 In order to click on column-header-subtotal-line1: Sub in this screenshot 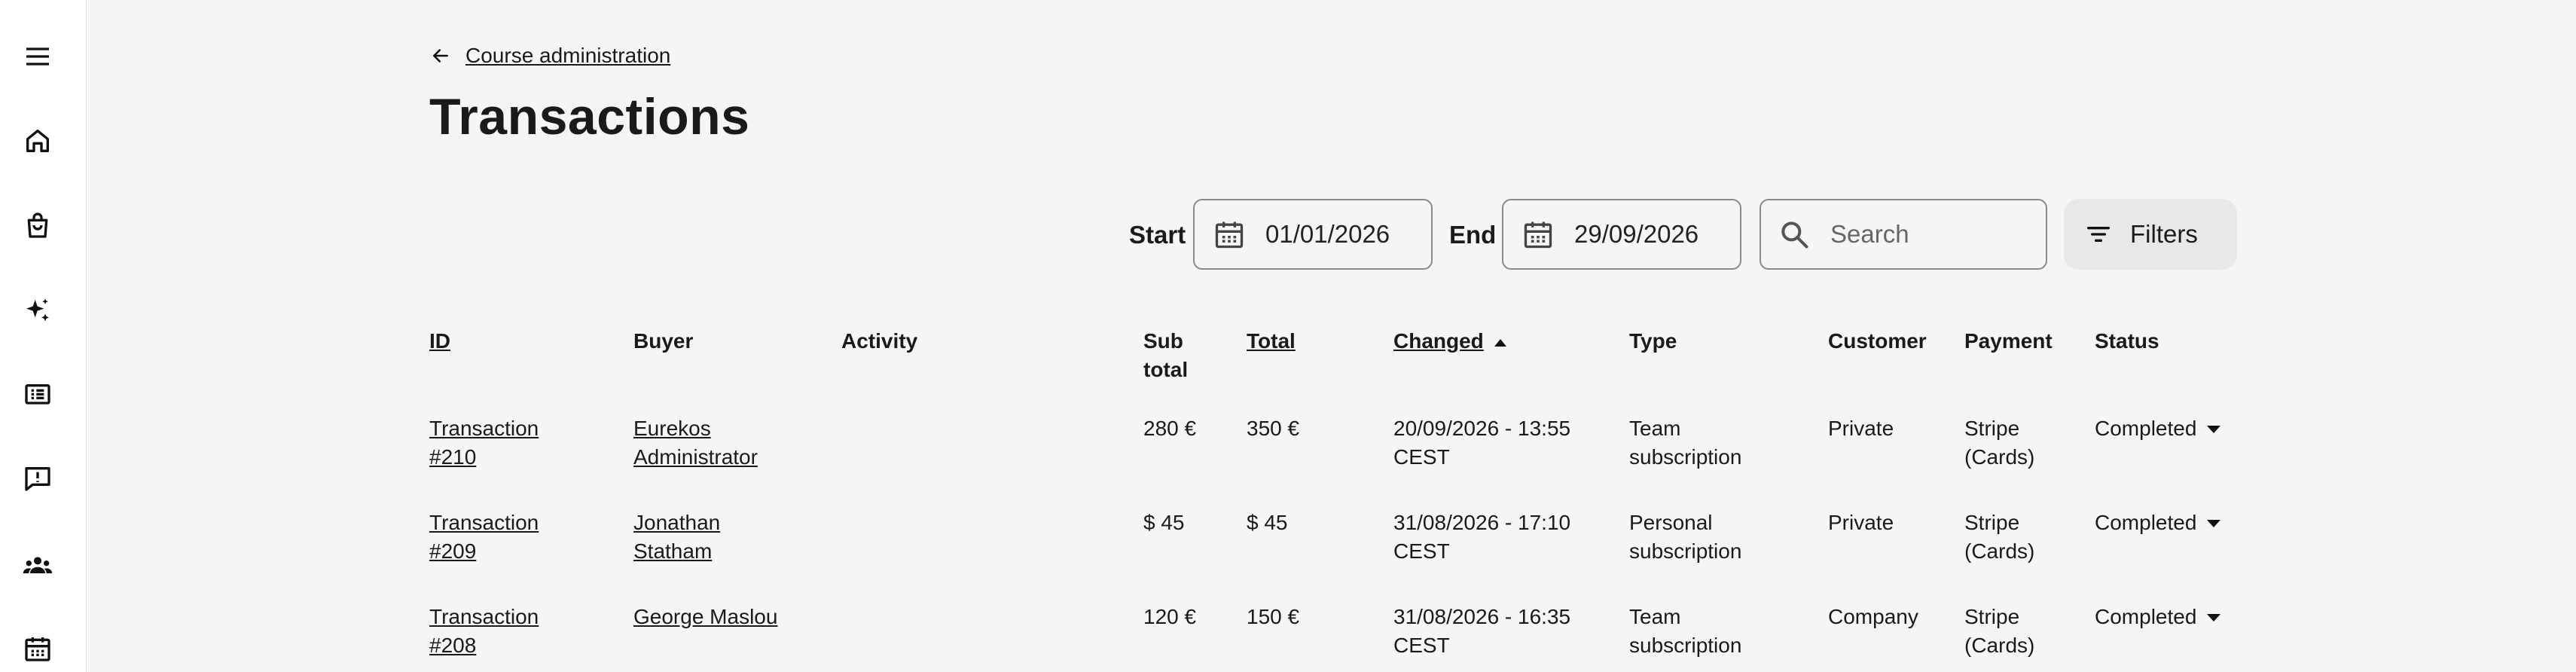, I will do `click(1163, 341)`.